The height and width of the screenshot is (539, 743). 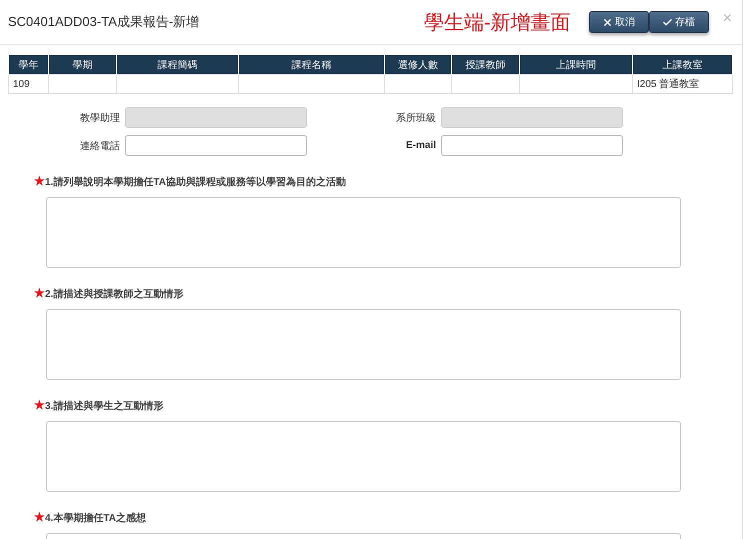 What do you see at coordinates (668, 22) in the screenshot?
I see `check-icon` at bounding box center [668, 22].